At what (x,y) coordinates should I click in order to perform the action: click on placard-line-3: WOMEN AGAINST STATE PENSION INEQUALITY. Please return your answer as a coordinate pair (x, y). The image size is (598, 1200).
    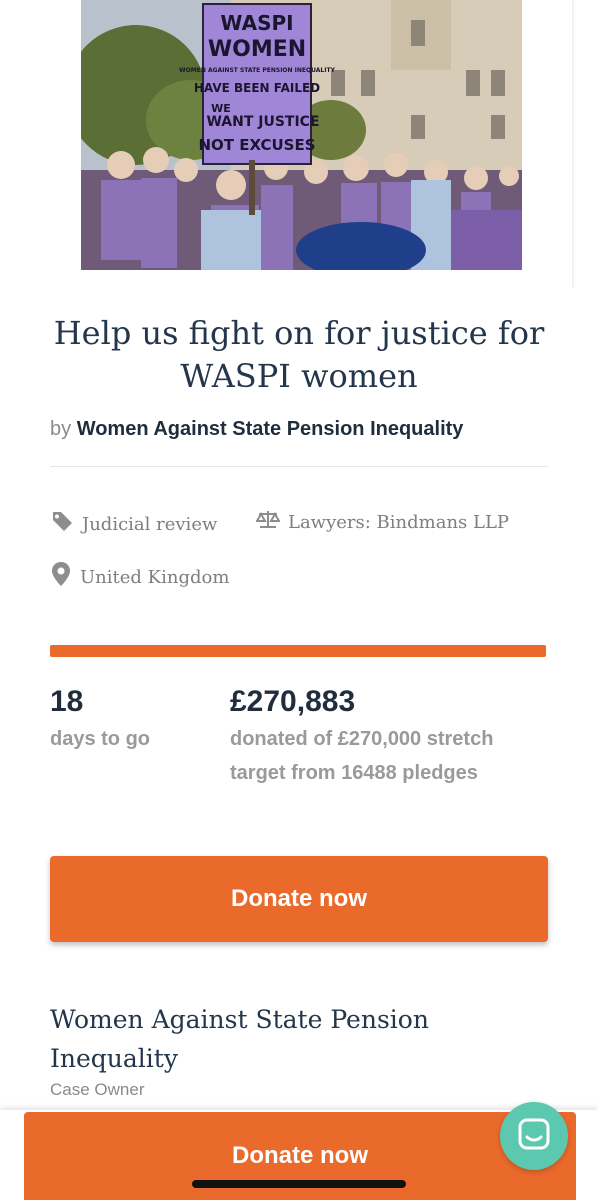
    Looking at the image, I should click on (257, 70).